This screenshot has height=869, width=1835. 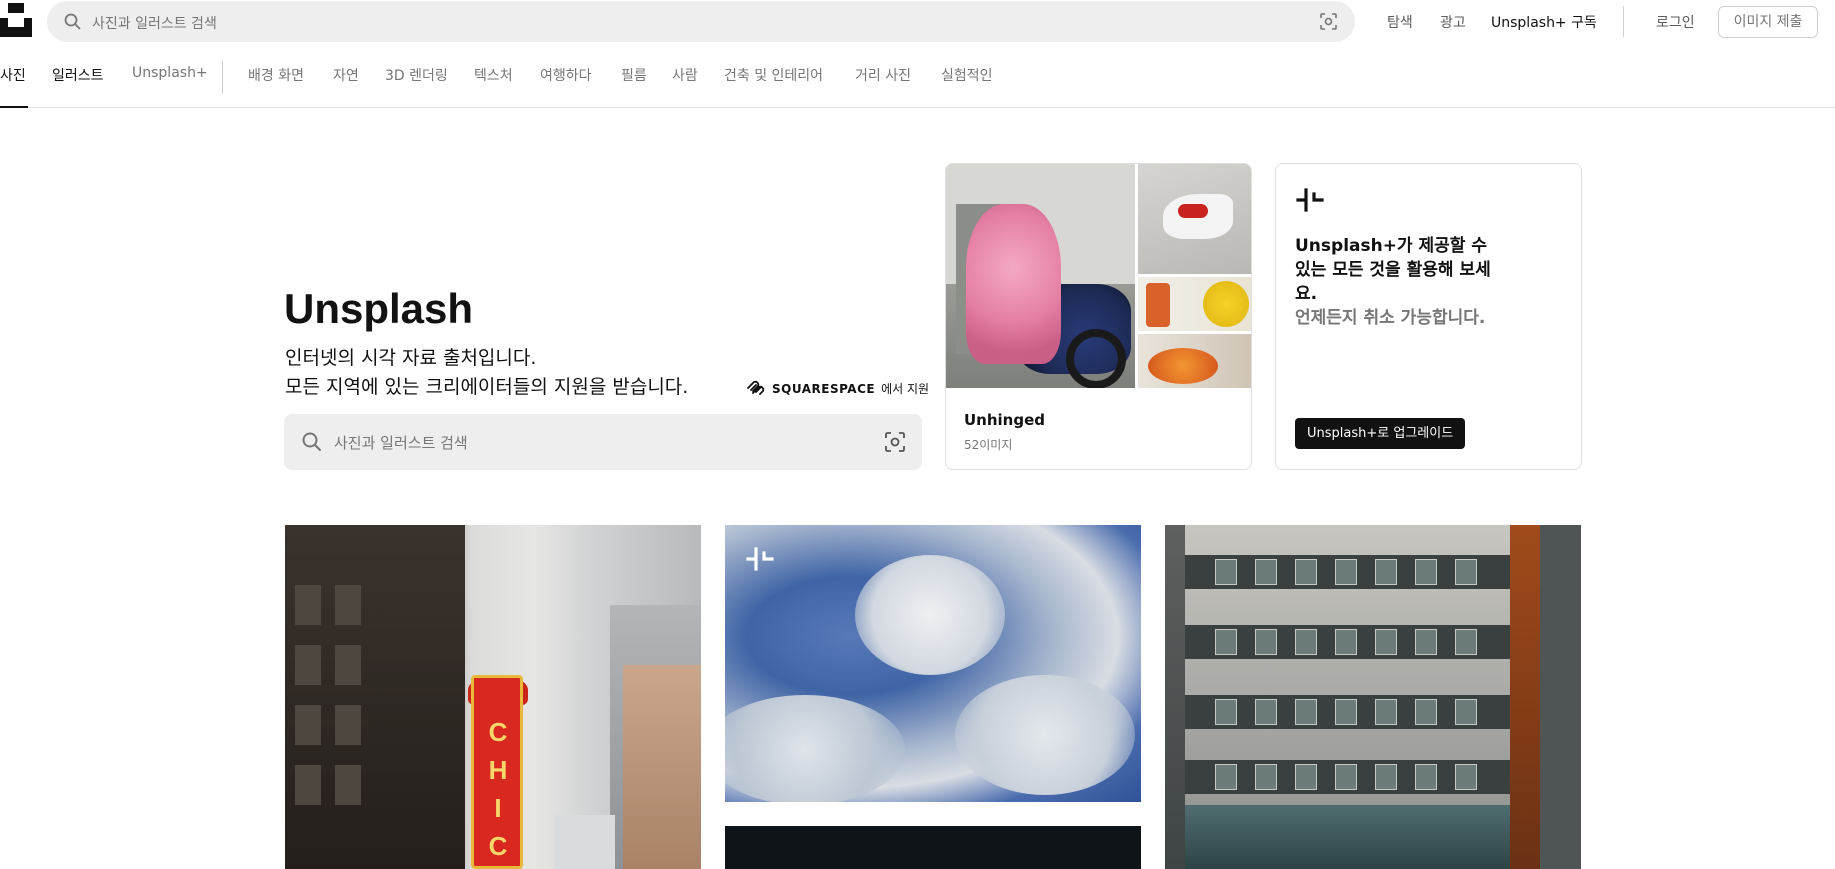 What do you see at coordinates (1453, 22) in the screenshot?
I see `nav-advertise-link: 광고` at bounding box center [1453, 22].